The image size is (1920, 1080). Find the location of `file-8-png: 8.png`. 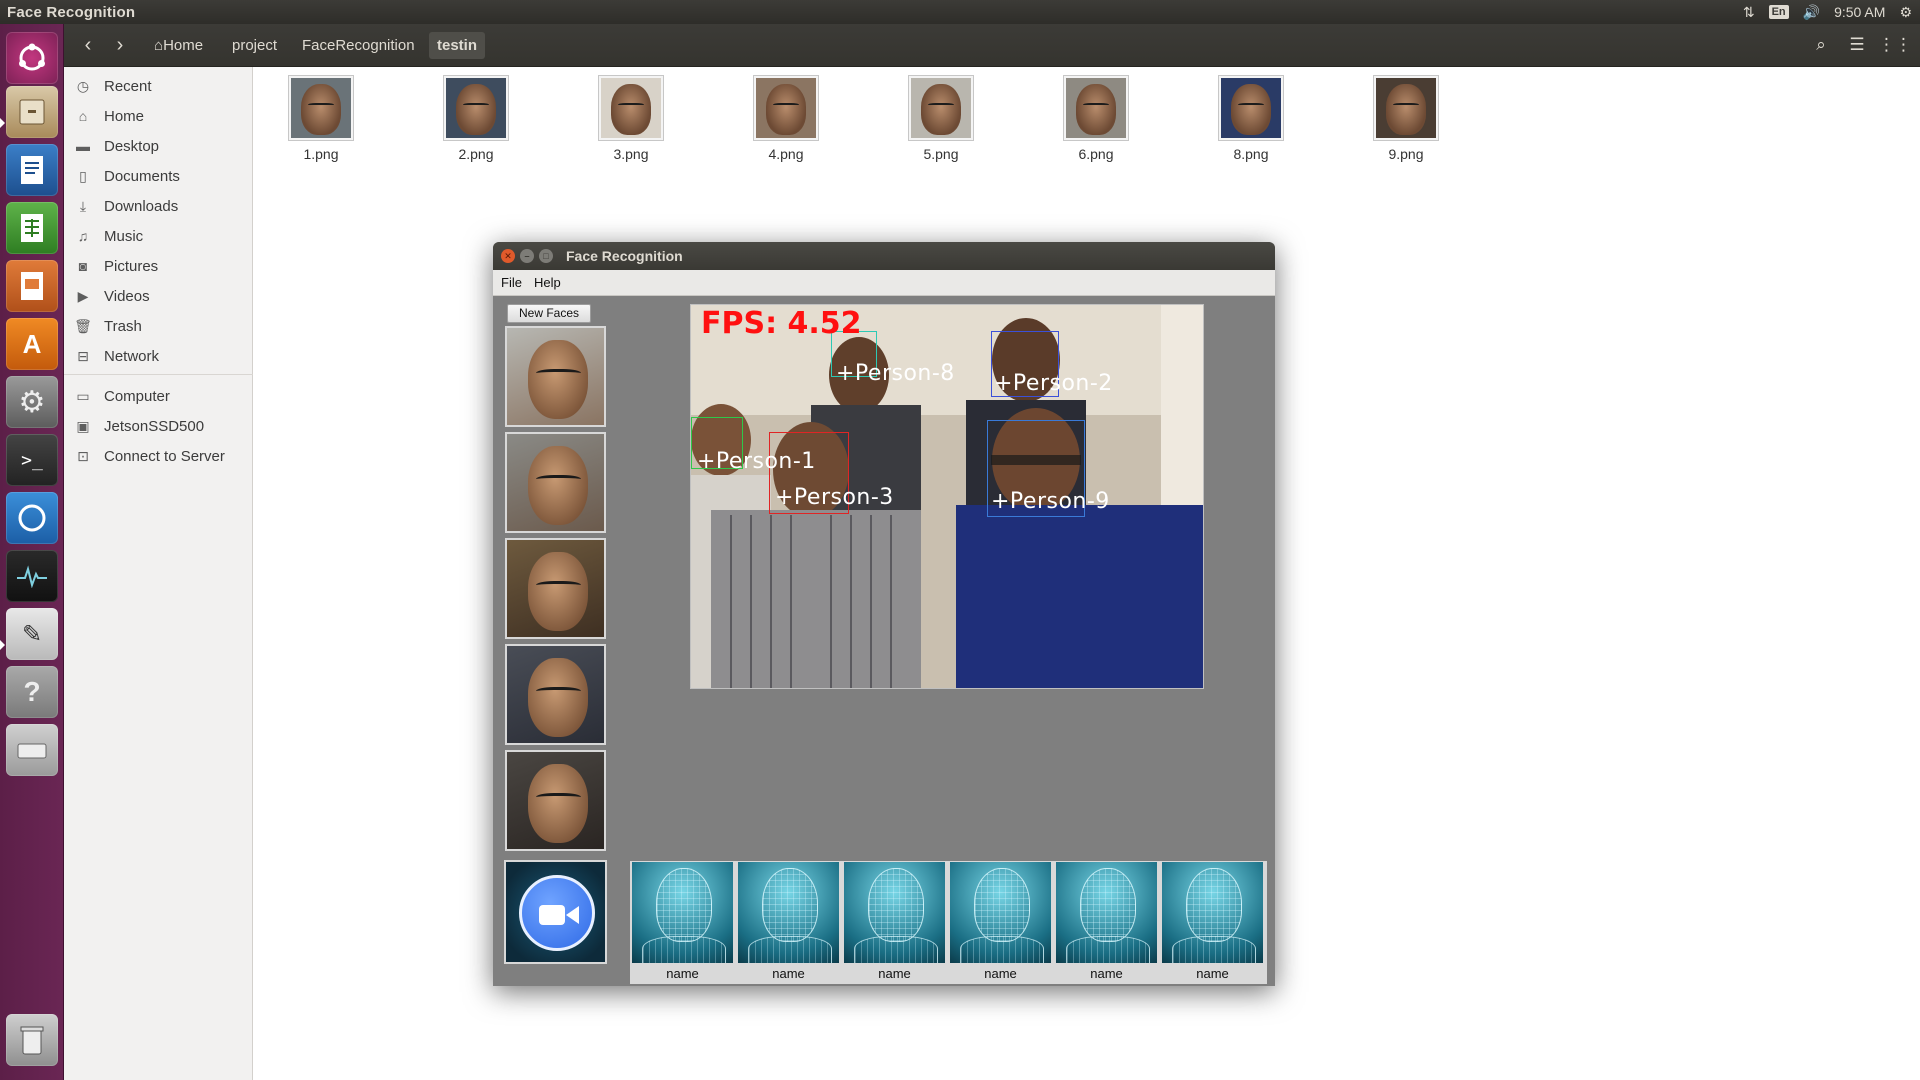

file-8-png: 8.png is located at coordinates (1251, 118).